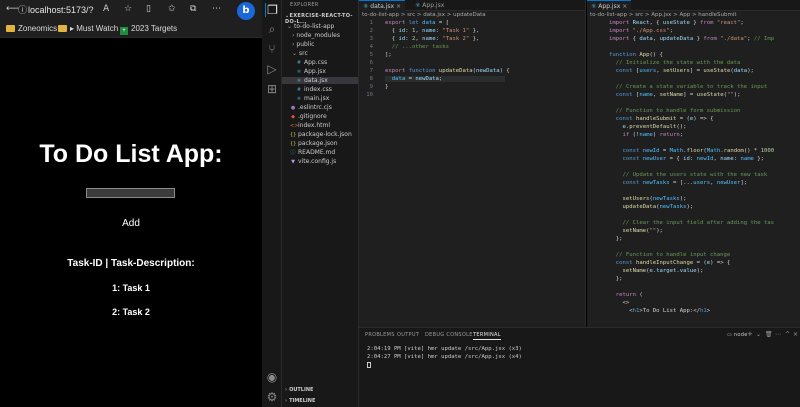 This screenshot has height=407, width=800. I want to click on tree-file: {} package-lock.json, so click(321, 134).